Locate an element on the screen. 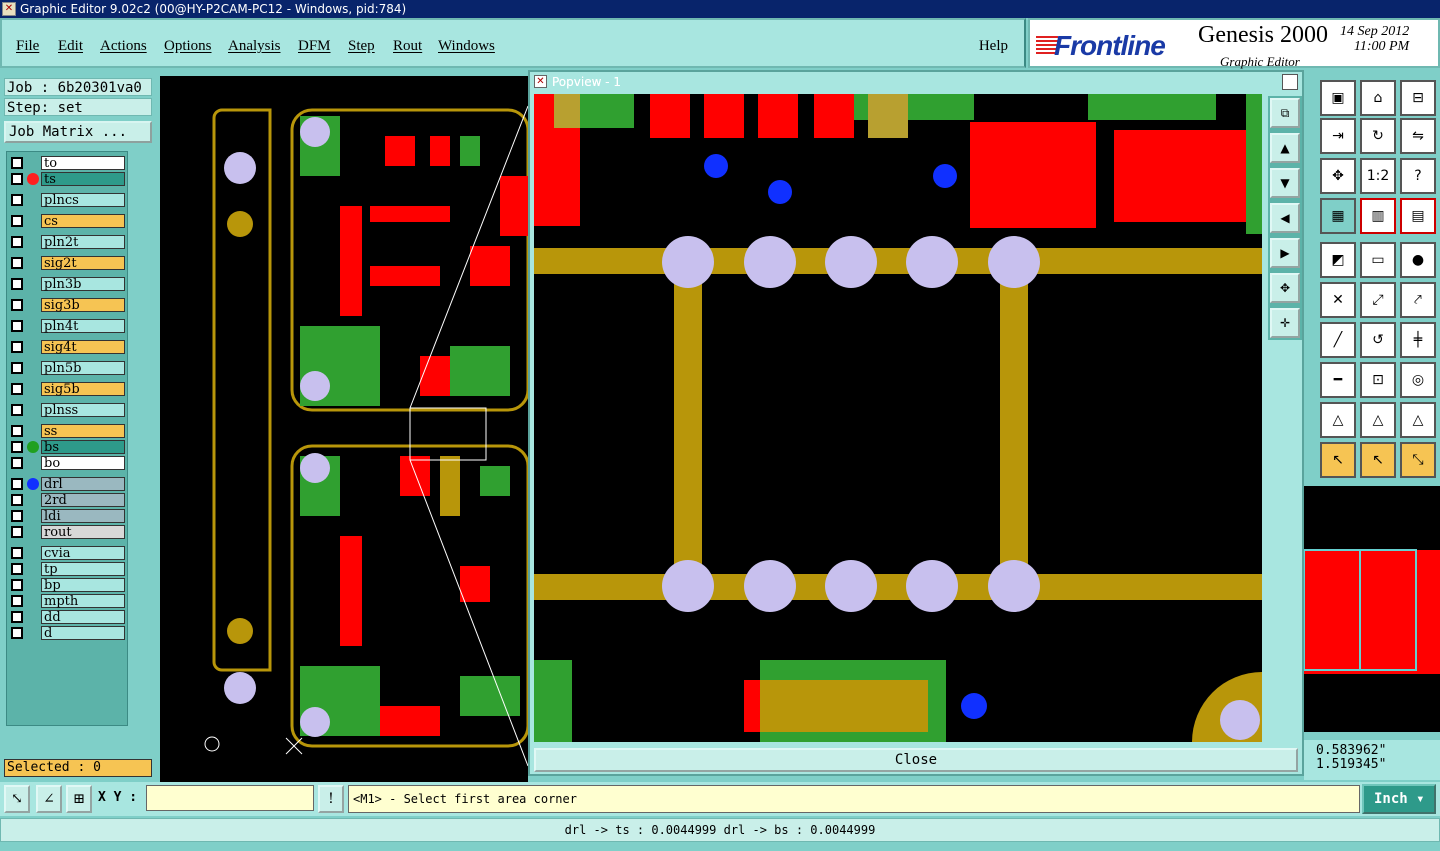  popview-close-button: Close is located at coordinates (916, 760).